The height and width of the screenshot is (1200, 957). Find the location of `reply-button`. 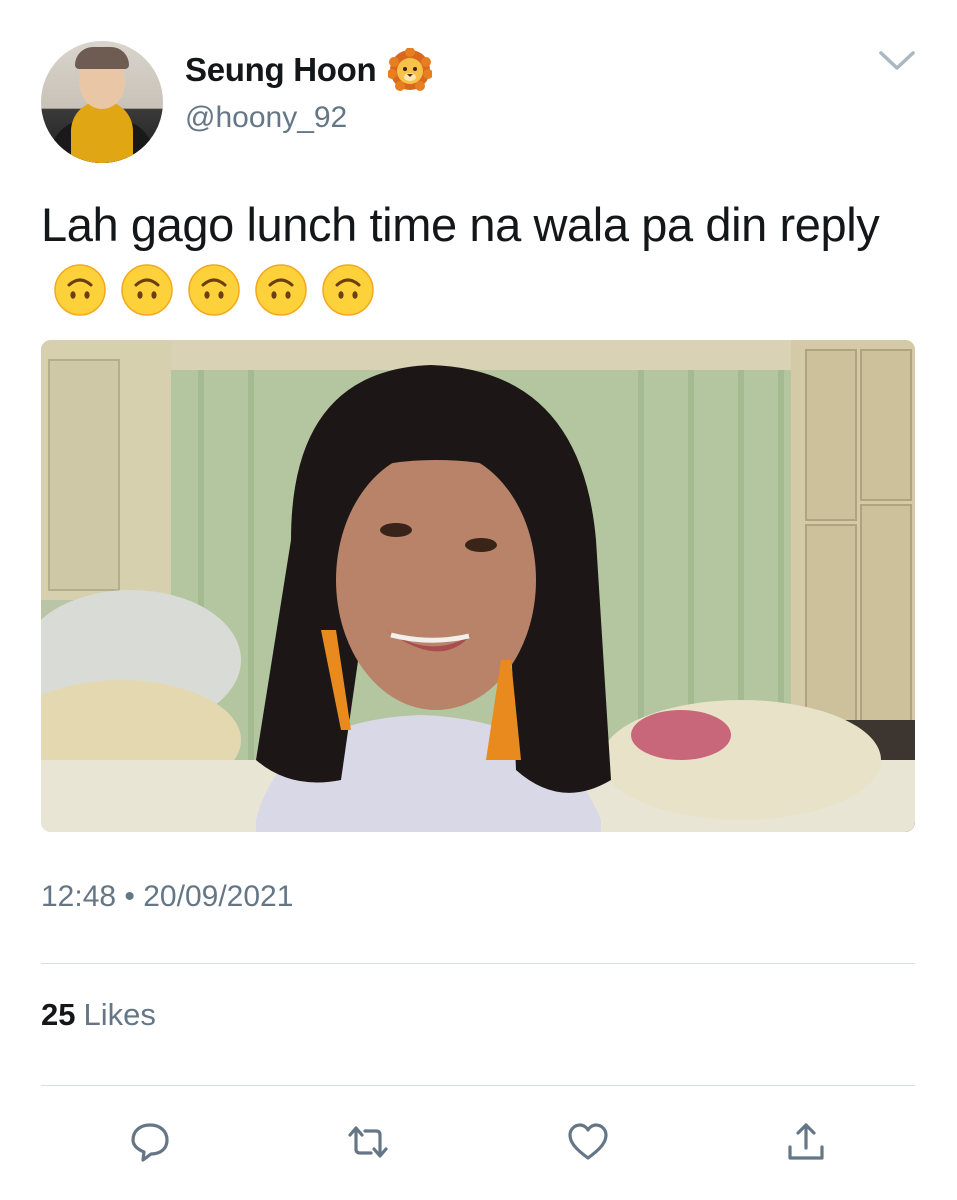

reply-button is located at coordinates (150, 1142).